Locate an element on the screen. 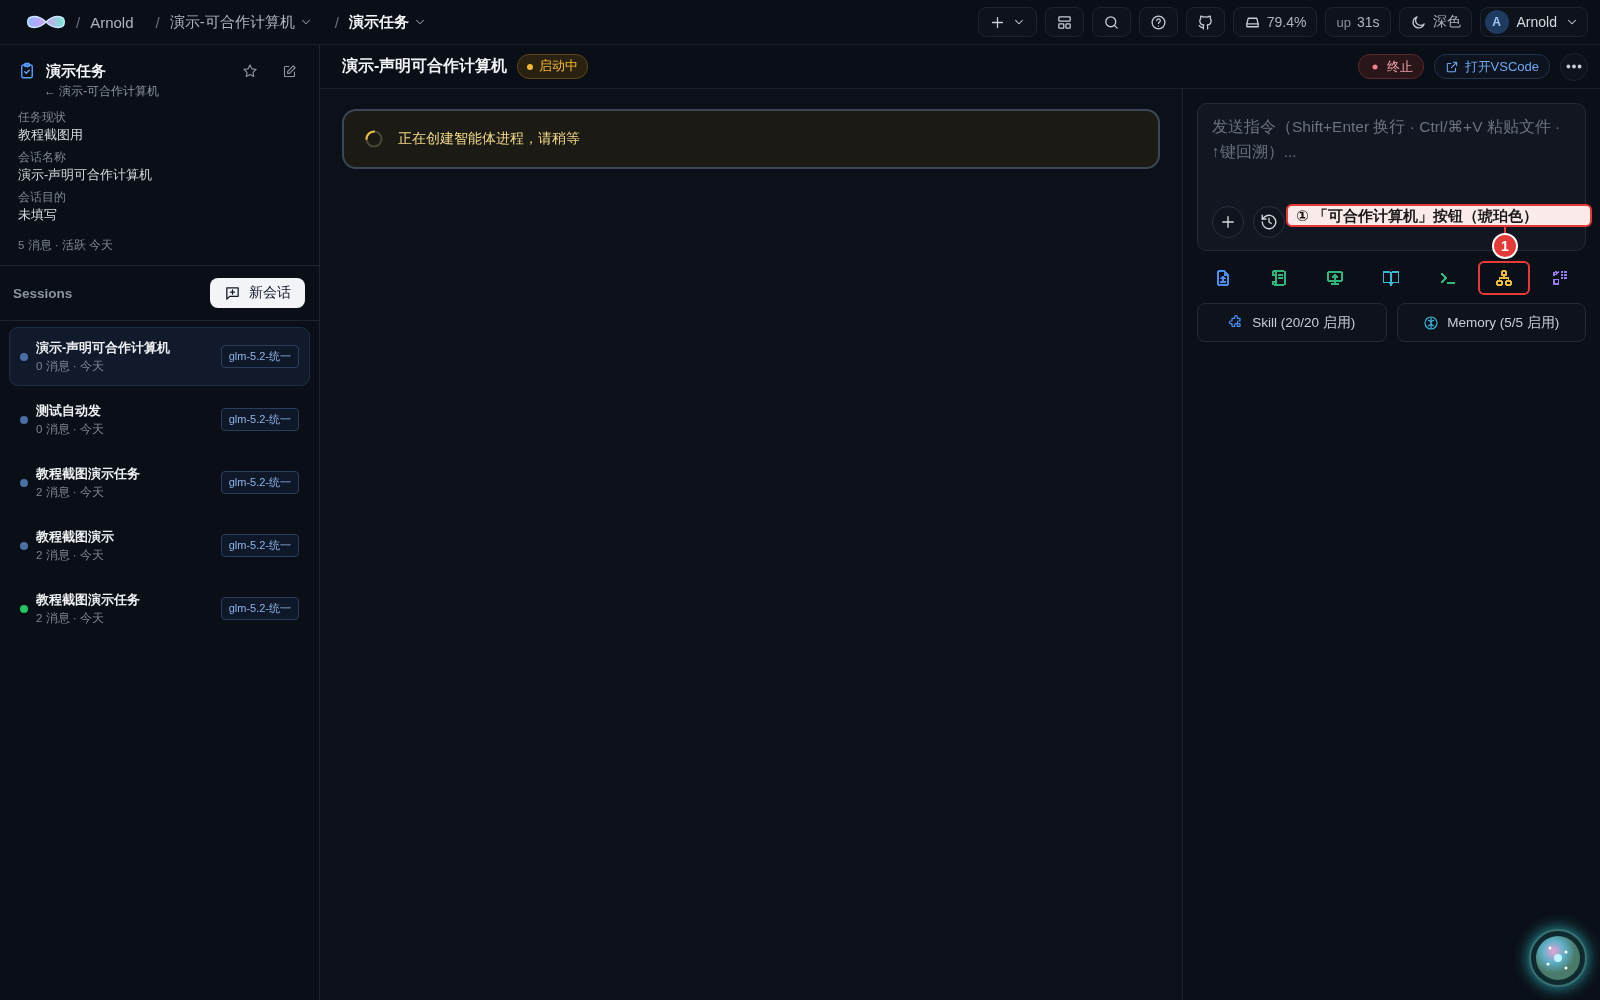  session-name: 教程截图演示 is located at coordinates (75, 537).